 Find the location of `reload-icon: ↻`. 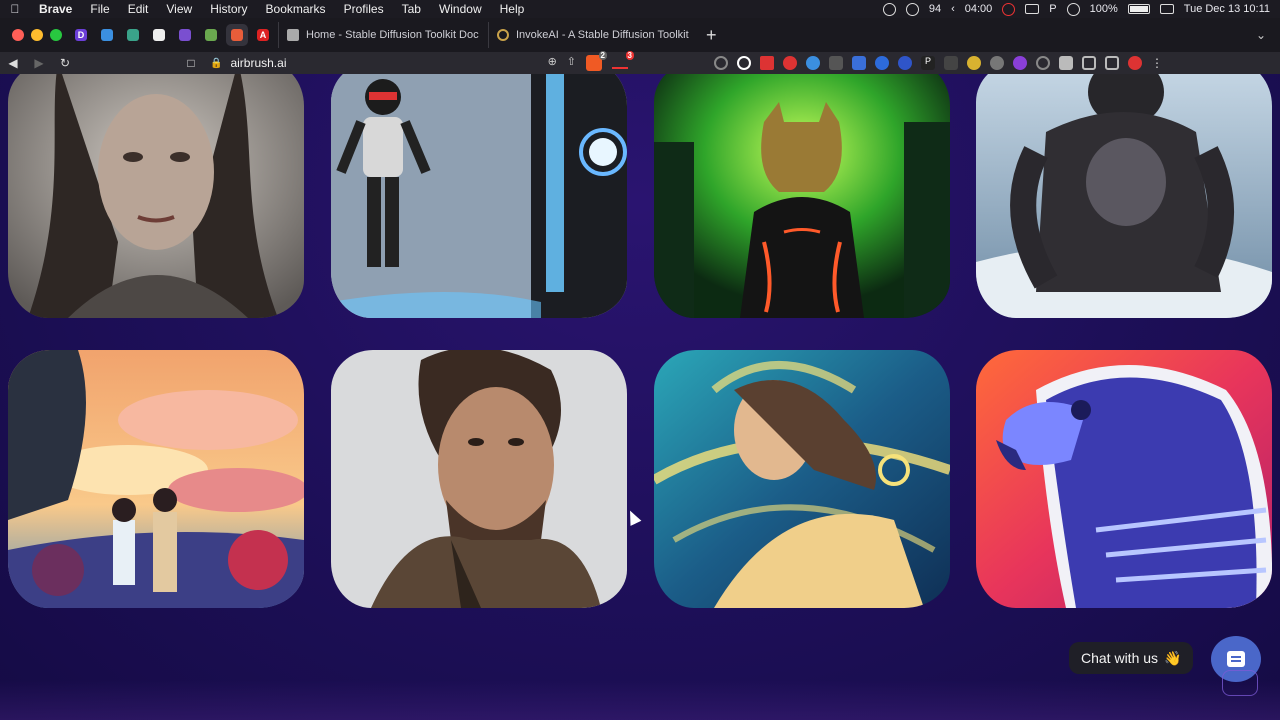

reload-icon: ↻ is located at coordinates (65, 63).